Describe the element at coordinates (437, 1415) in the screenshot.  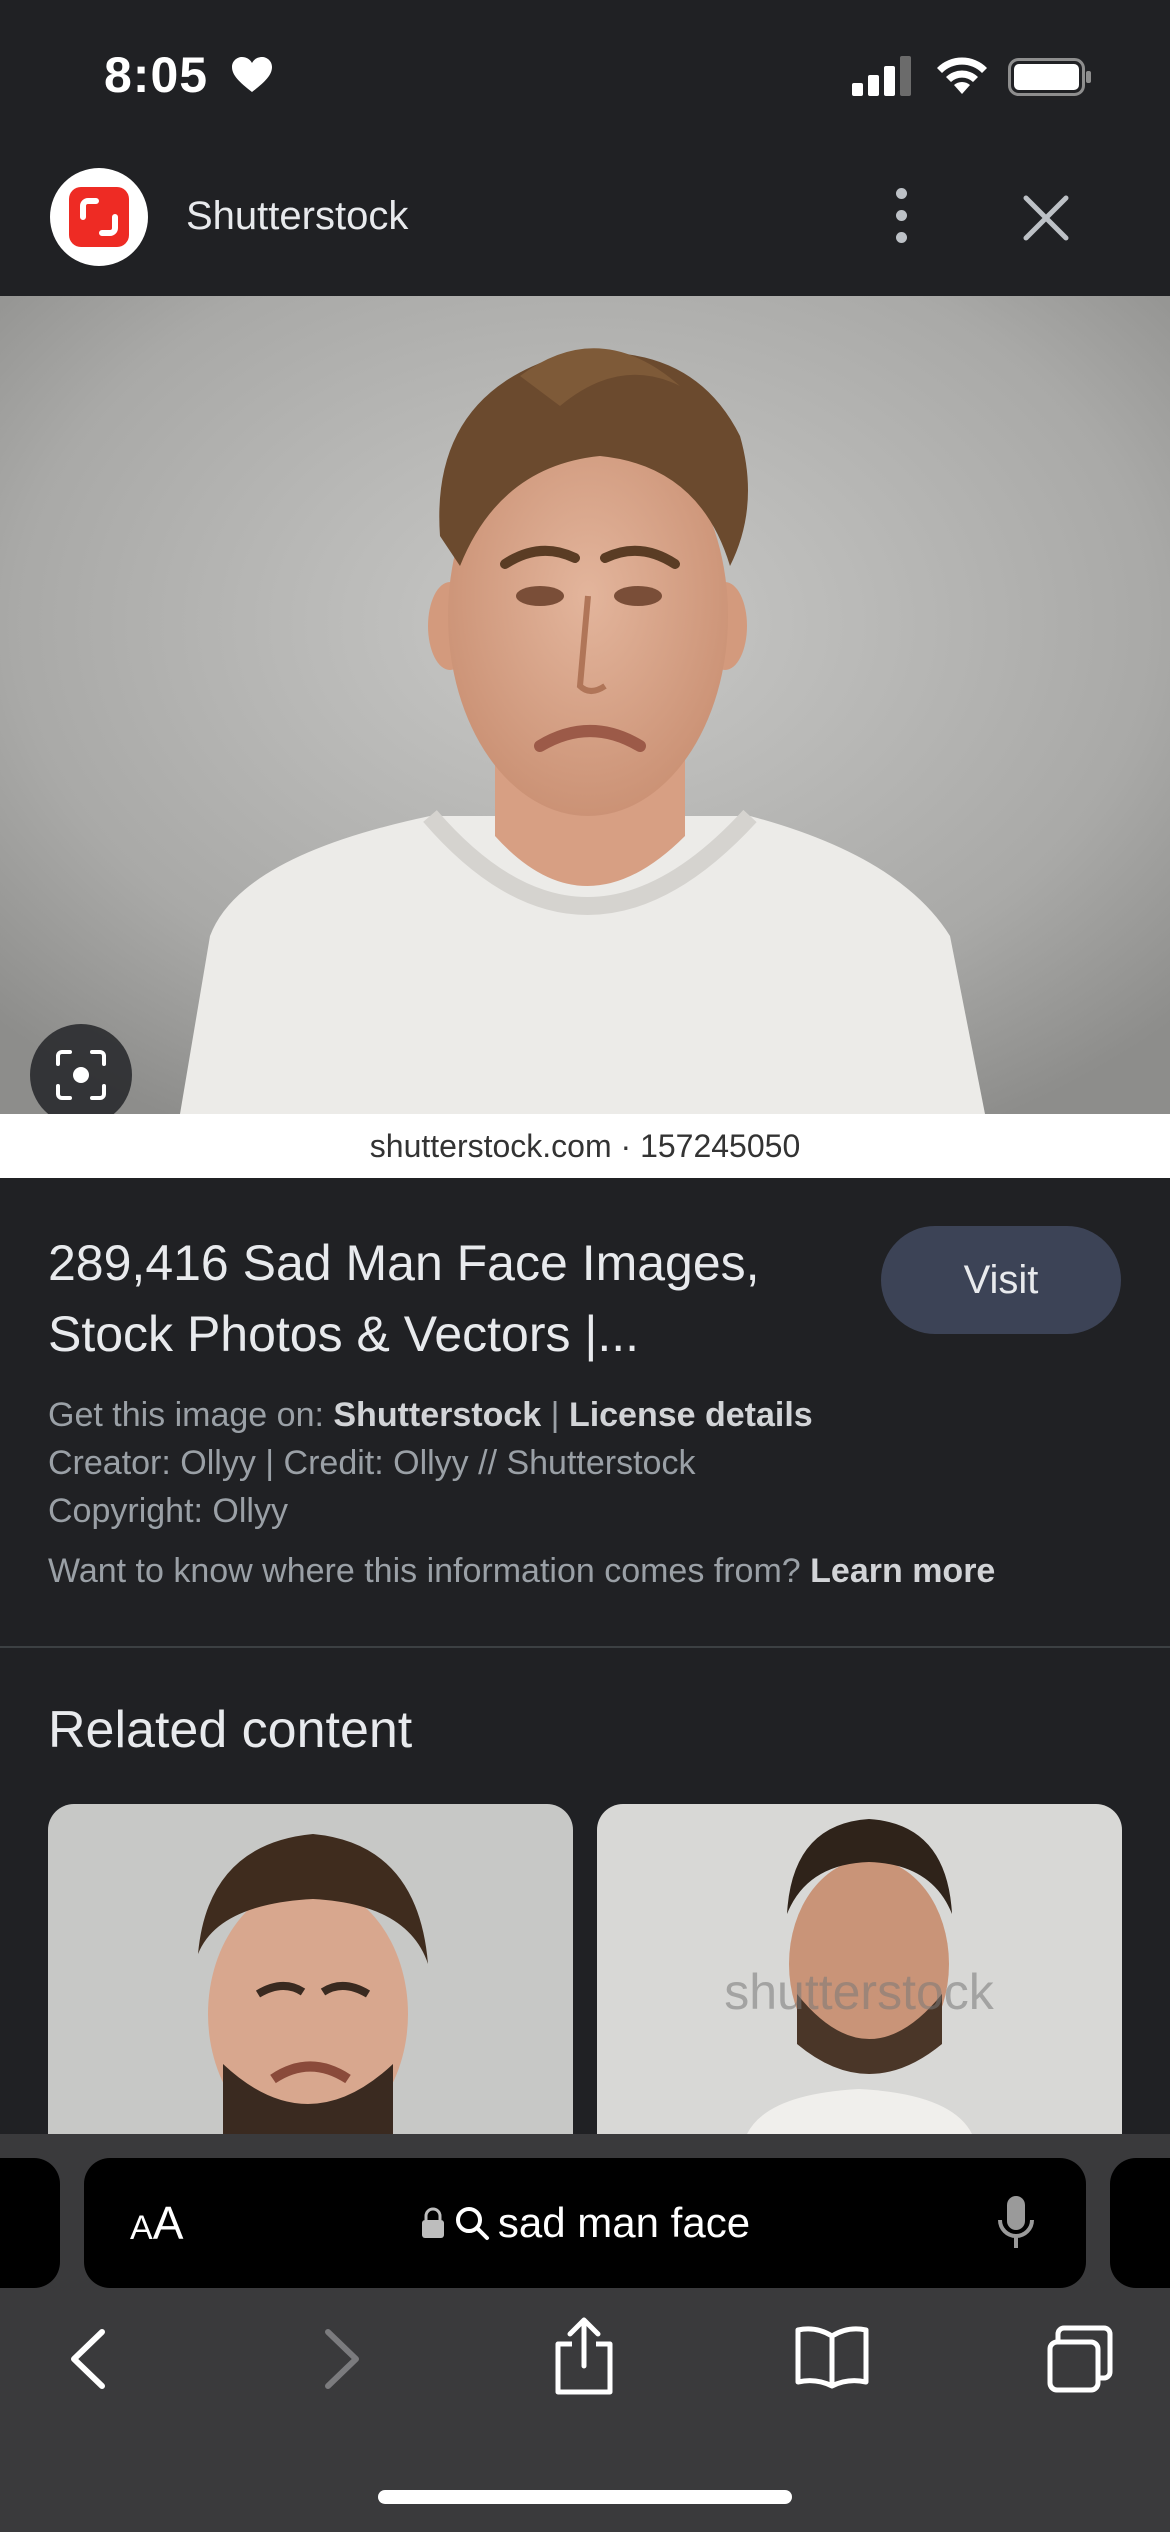
I see `source-link: Shutterstock` at that location.